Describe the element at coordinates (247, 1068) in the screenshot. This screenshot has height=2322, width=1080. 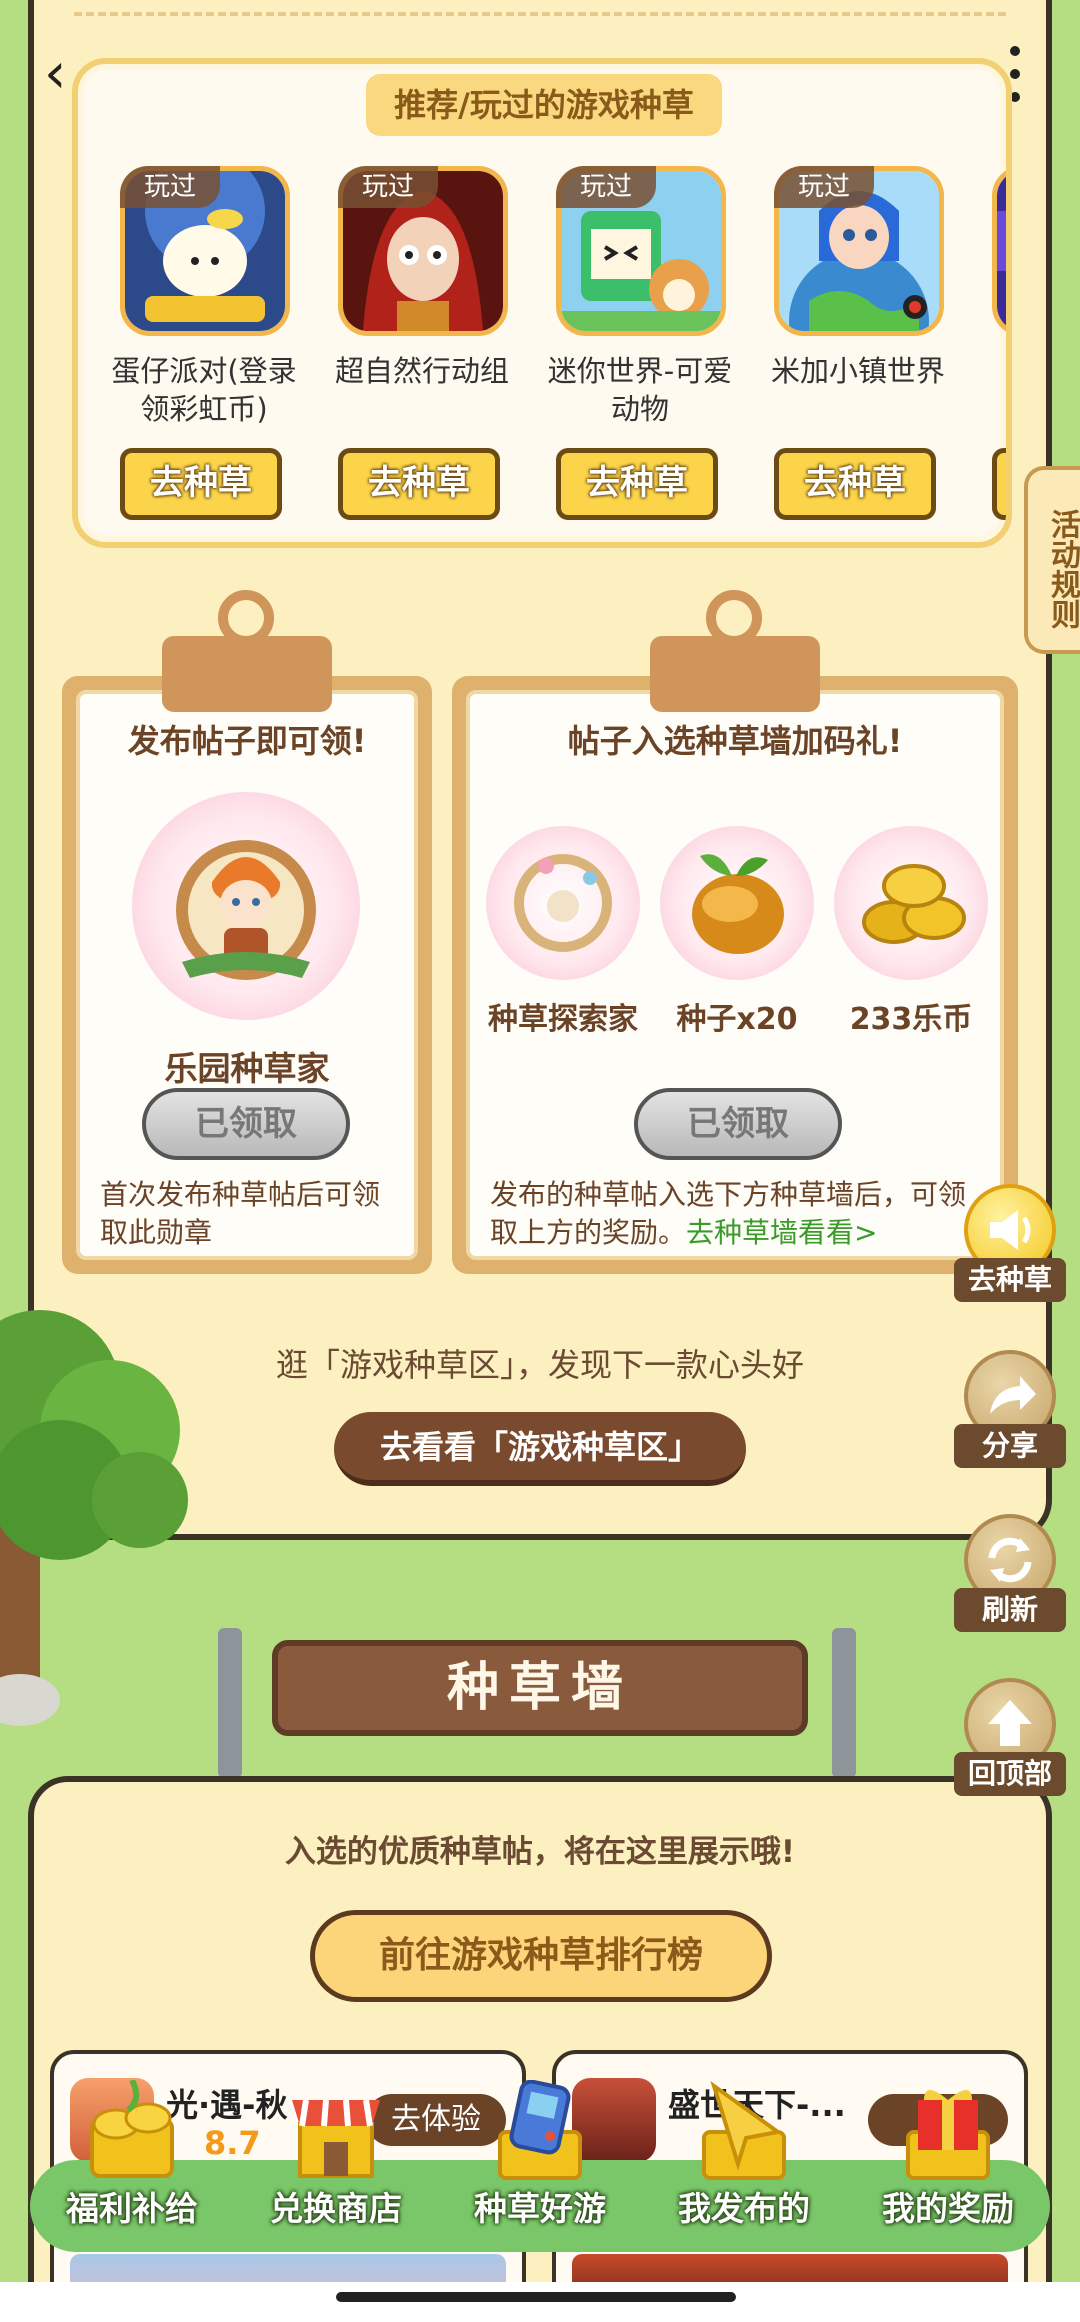
I see `reward-name: 乐园种草家` at that location.